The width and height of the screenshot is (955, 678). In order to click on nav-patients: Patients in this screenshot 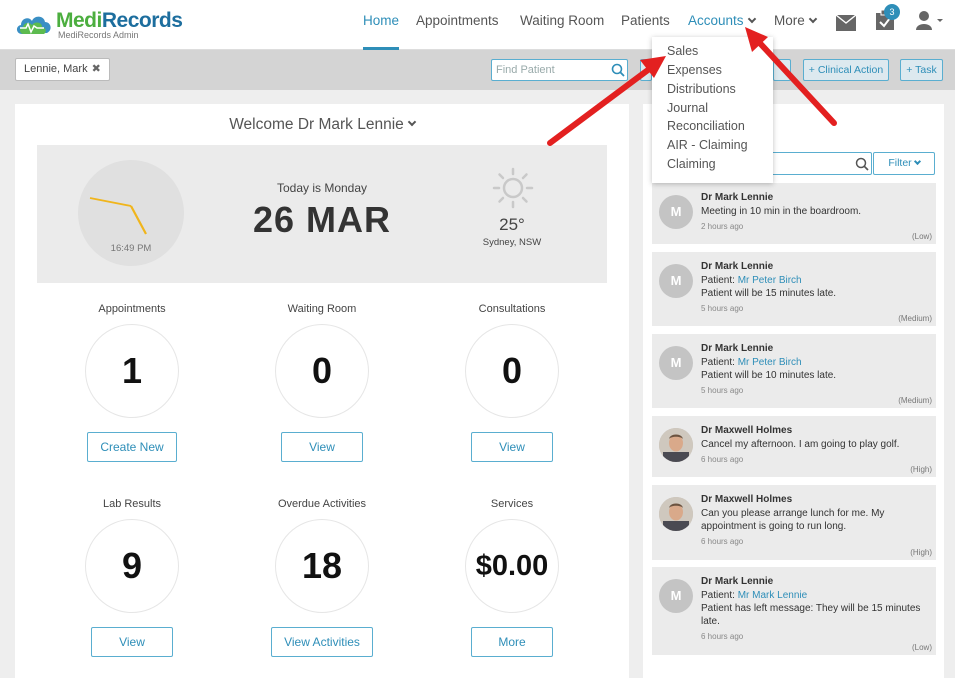, I will do `click(645, 20)`.